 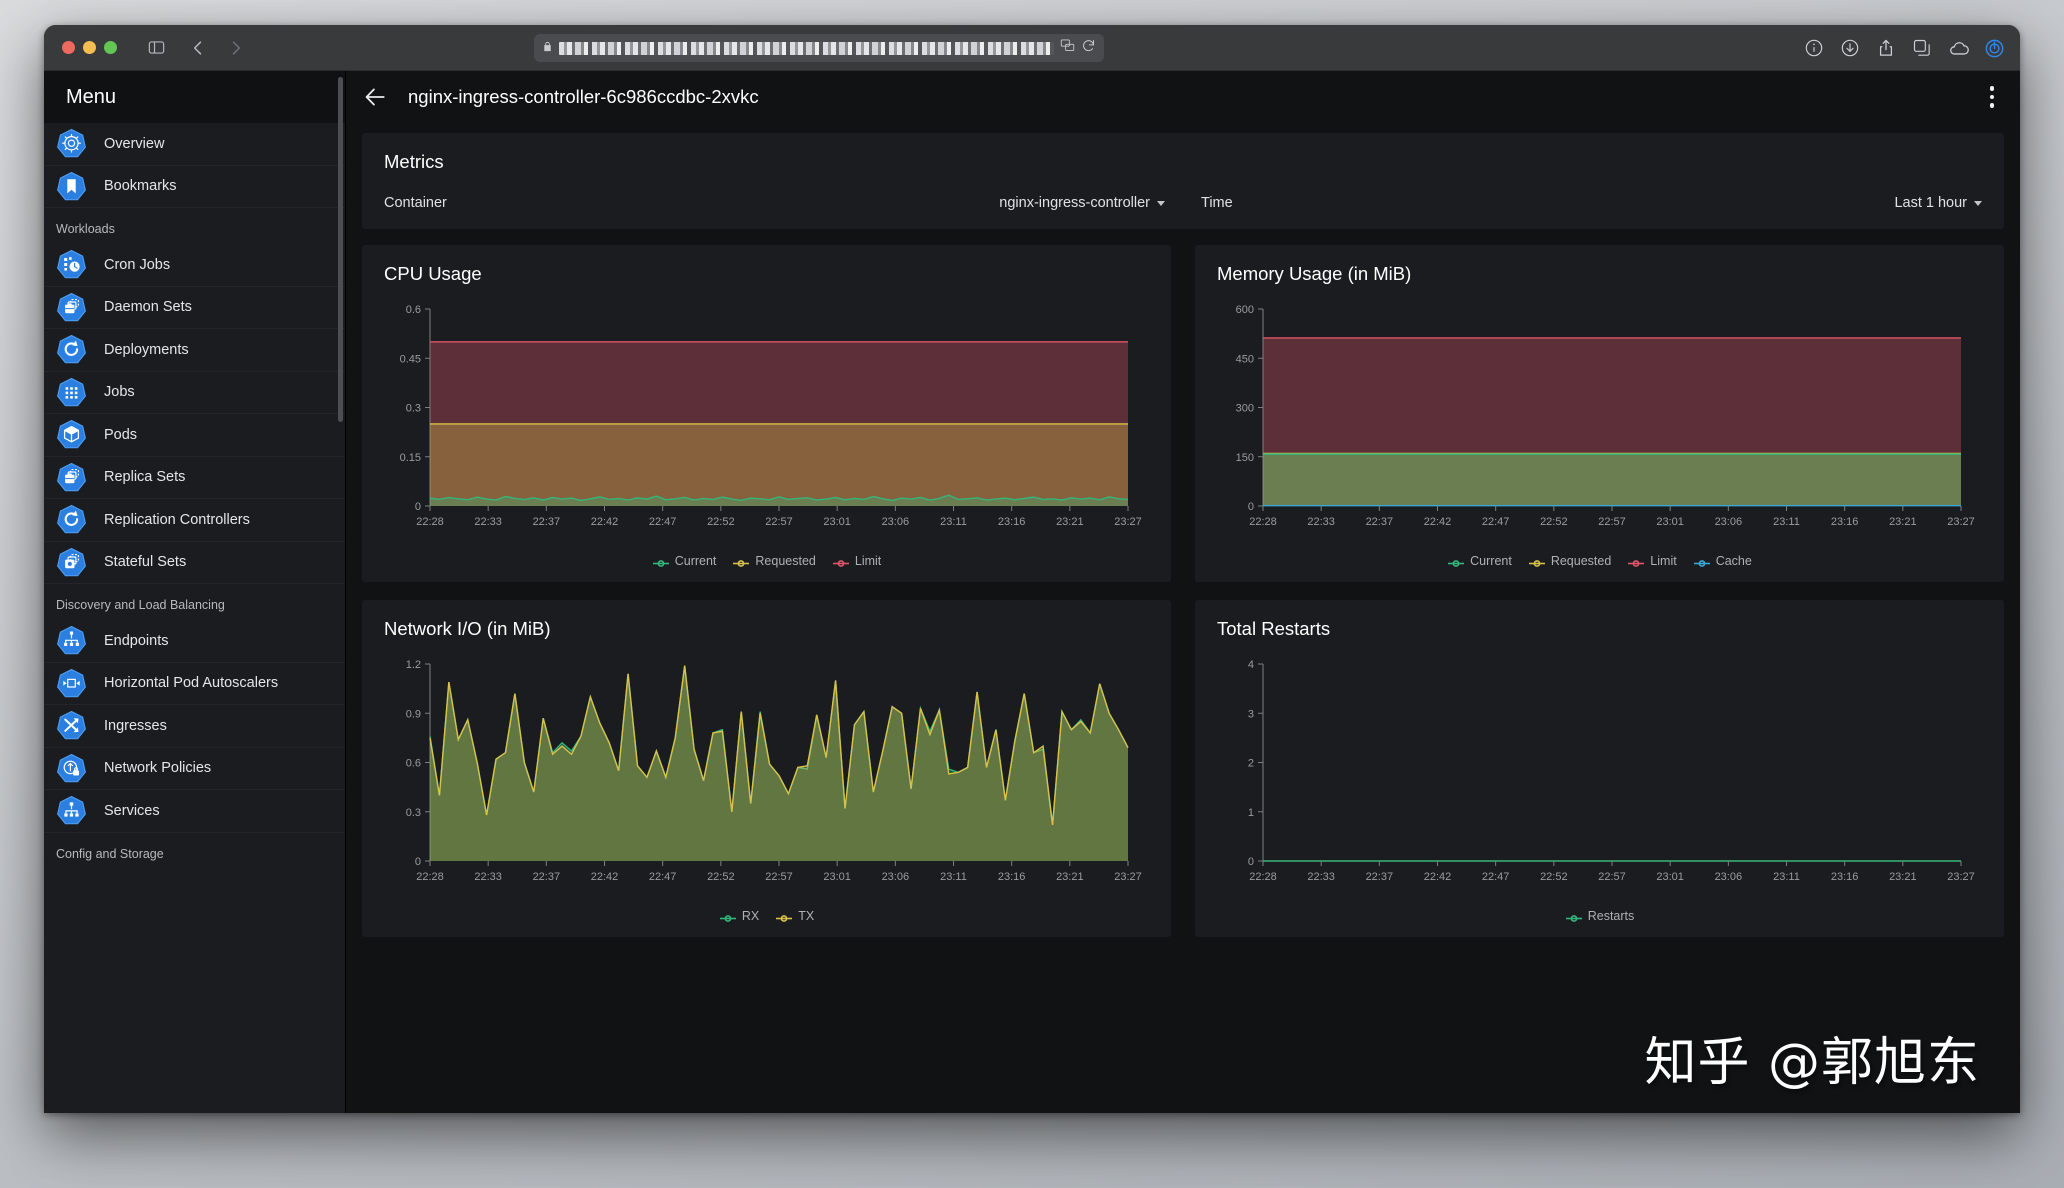 What do you see at coordinates (1961, 877) in the screenshot?
I see `svg-text: 23:27` at bounding box center [1961, 877].